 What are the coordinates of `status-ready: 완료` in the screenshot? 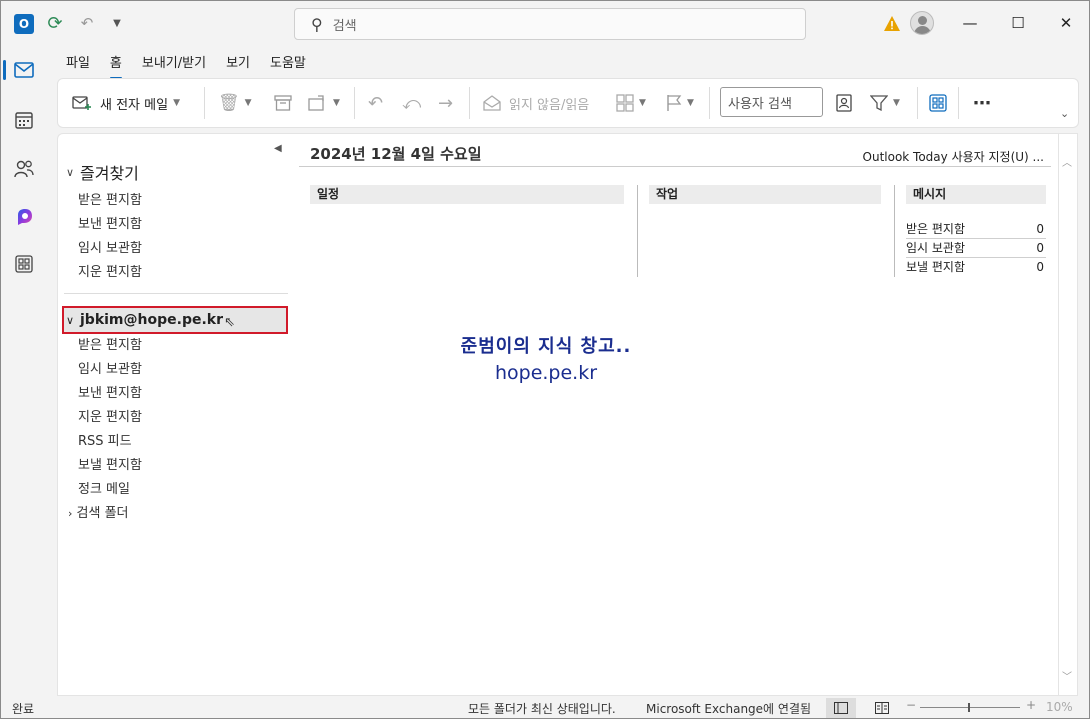 It's located at (23, 709).